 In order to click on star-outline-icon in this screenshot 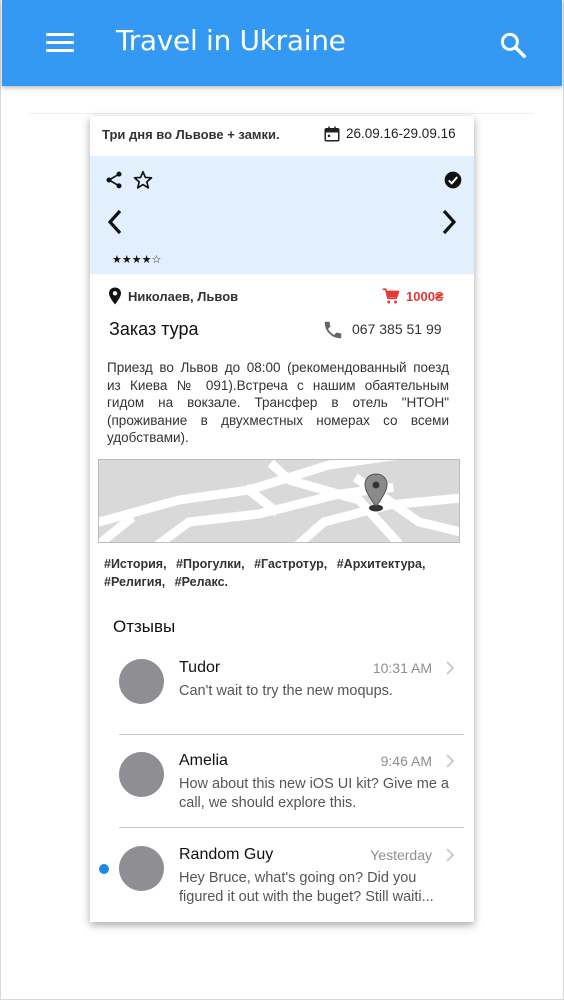, I will do `click(143, 180)`.